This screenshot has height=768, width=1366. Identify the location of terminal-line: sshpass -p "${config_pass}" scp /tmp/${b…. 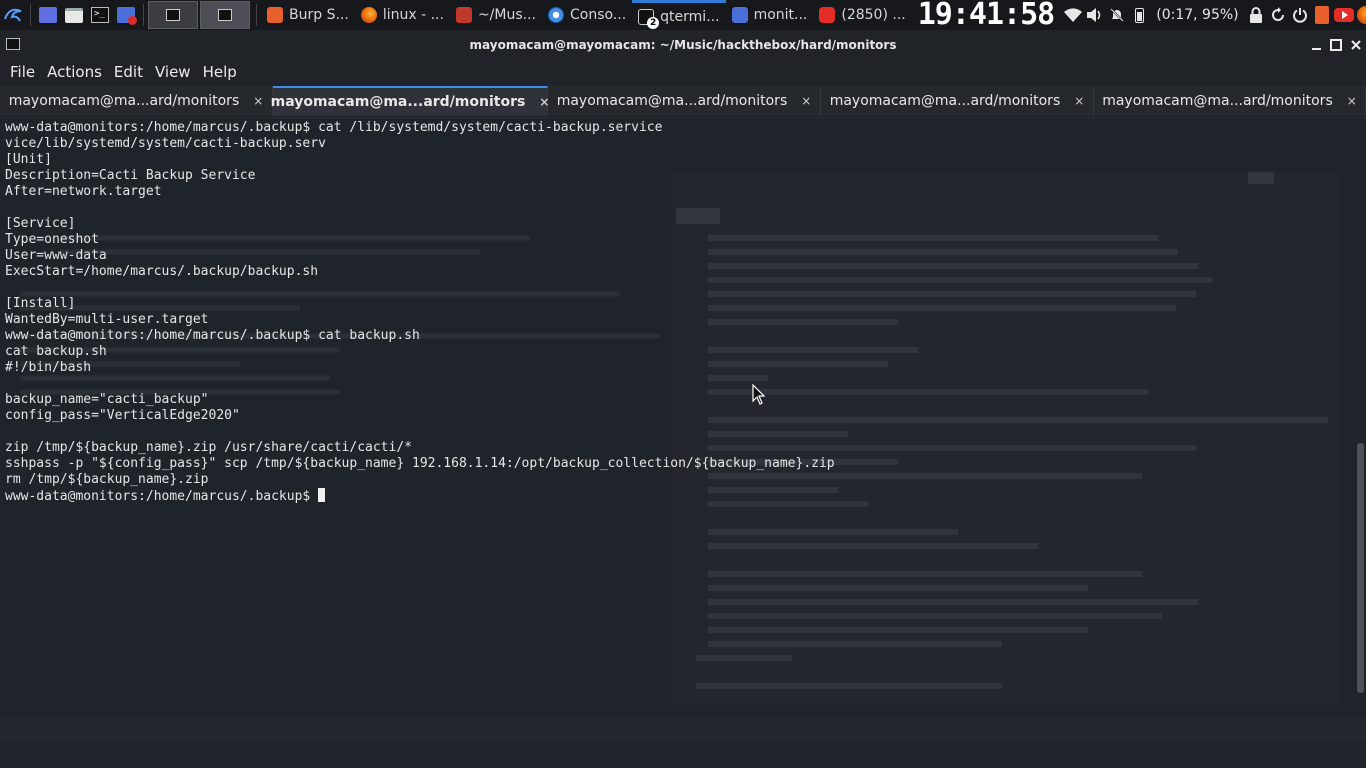
(420, 463).